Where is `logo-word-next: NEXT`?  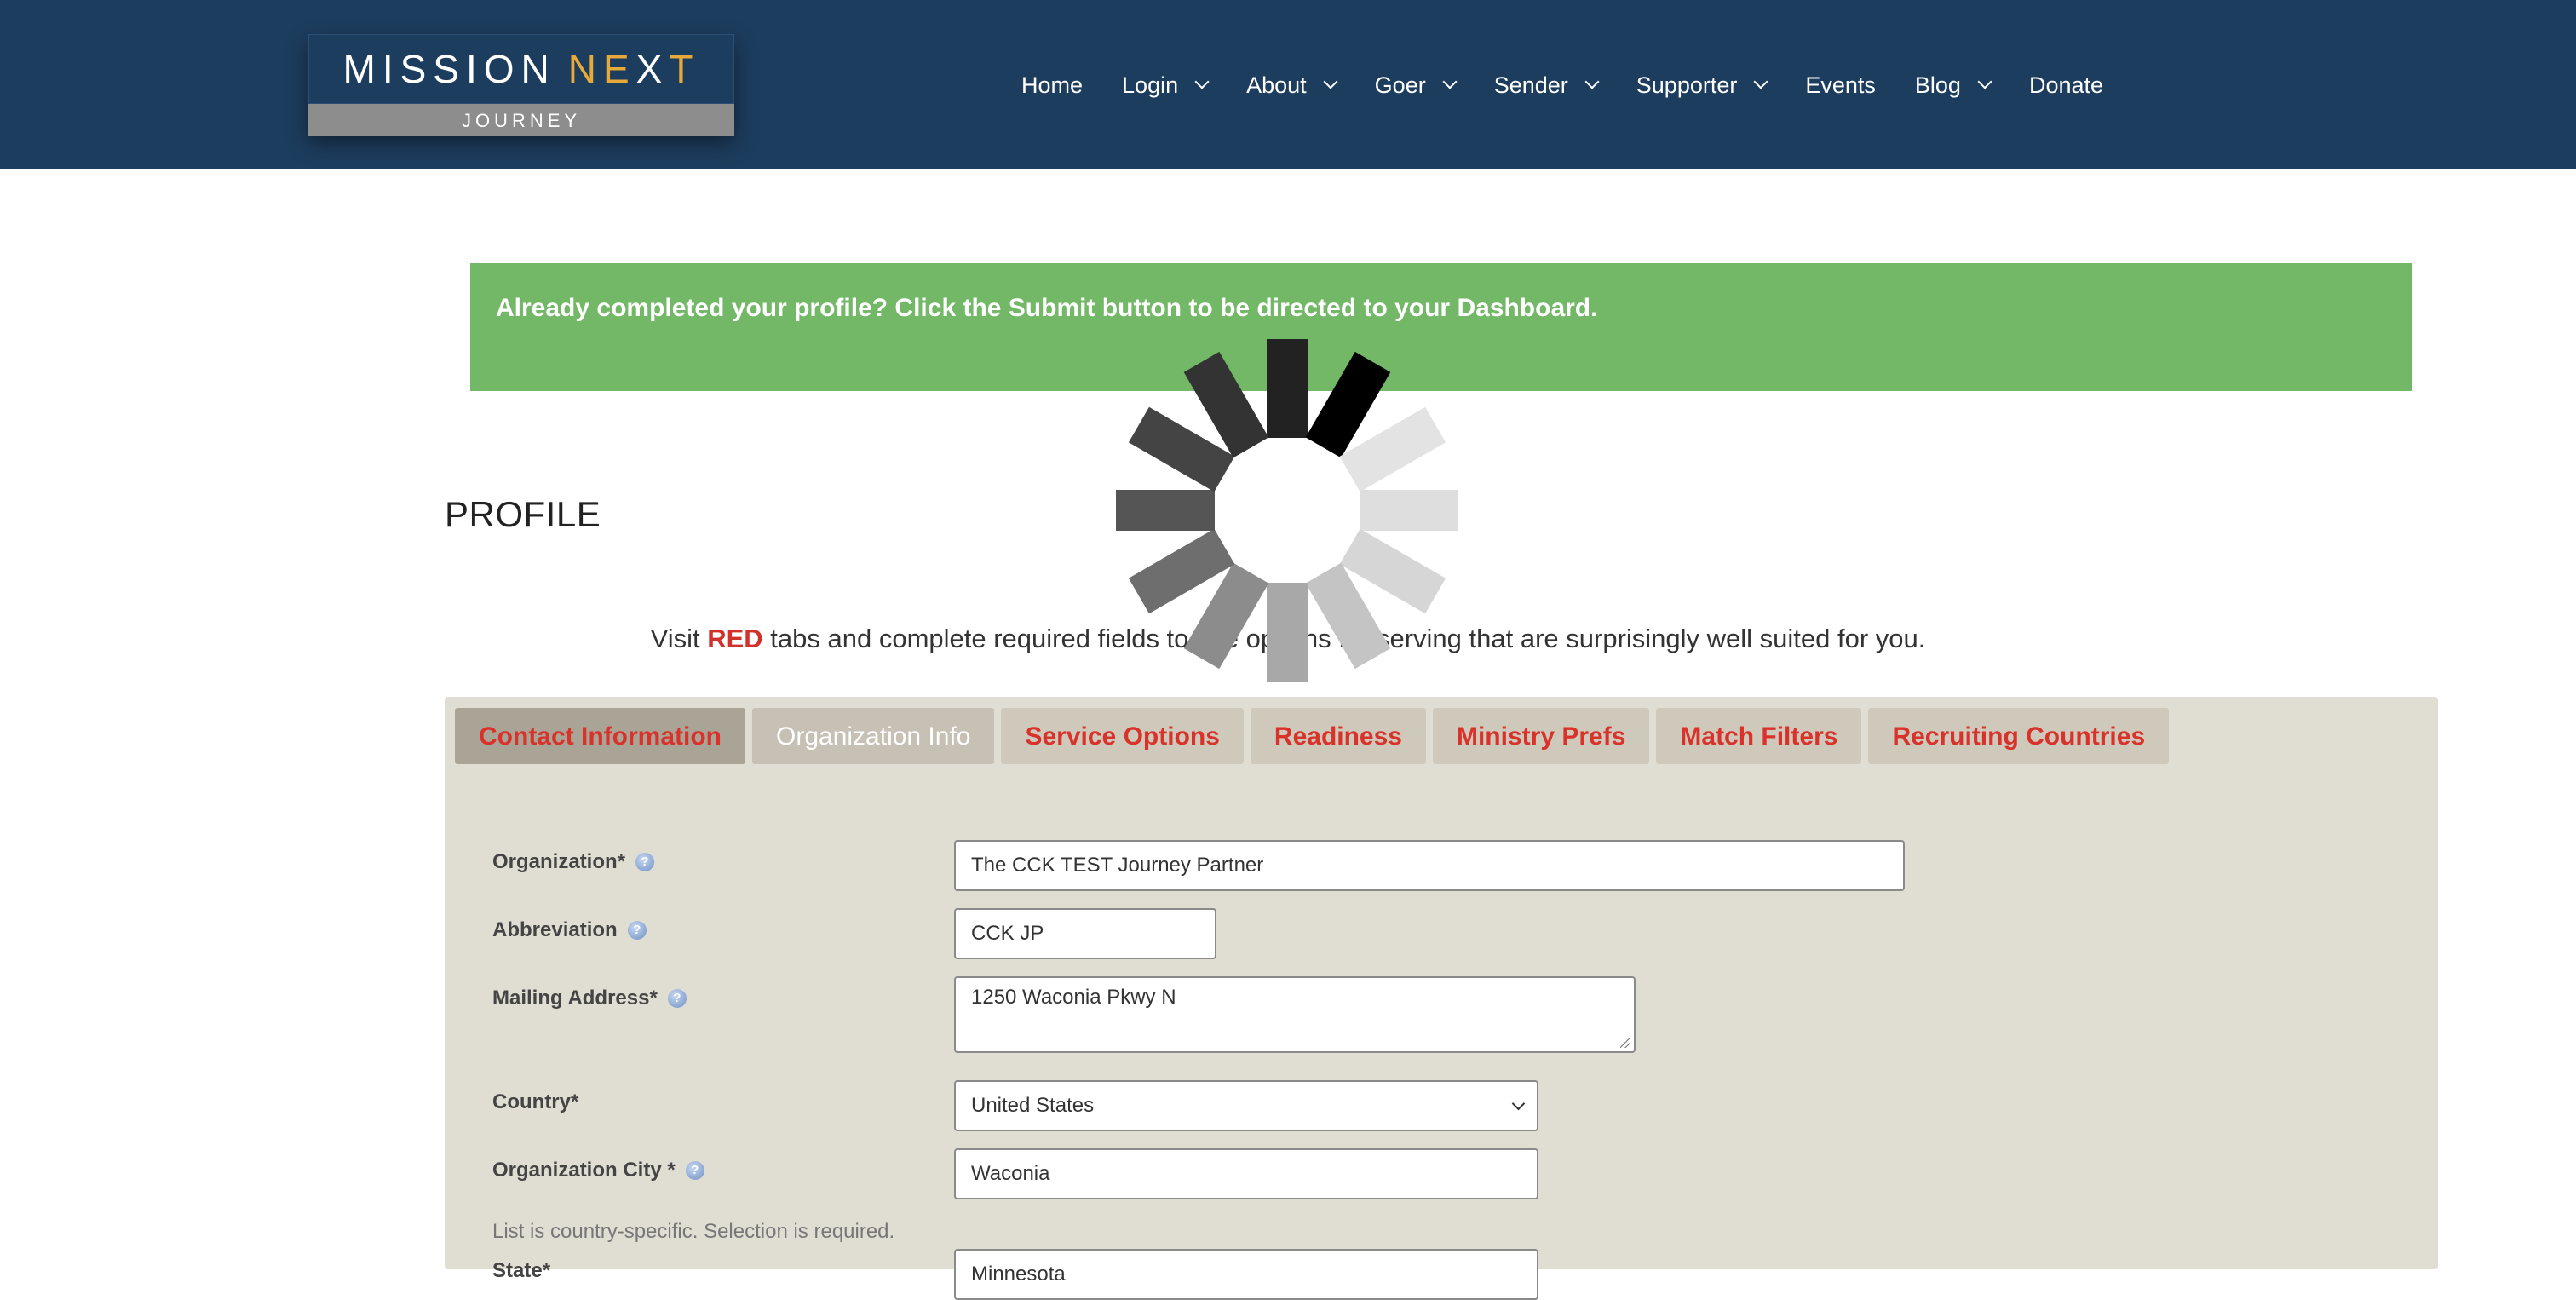
logo-word-next: NEXT is located at coordinates (634, 69).